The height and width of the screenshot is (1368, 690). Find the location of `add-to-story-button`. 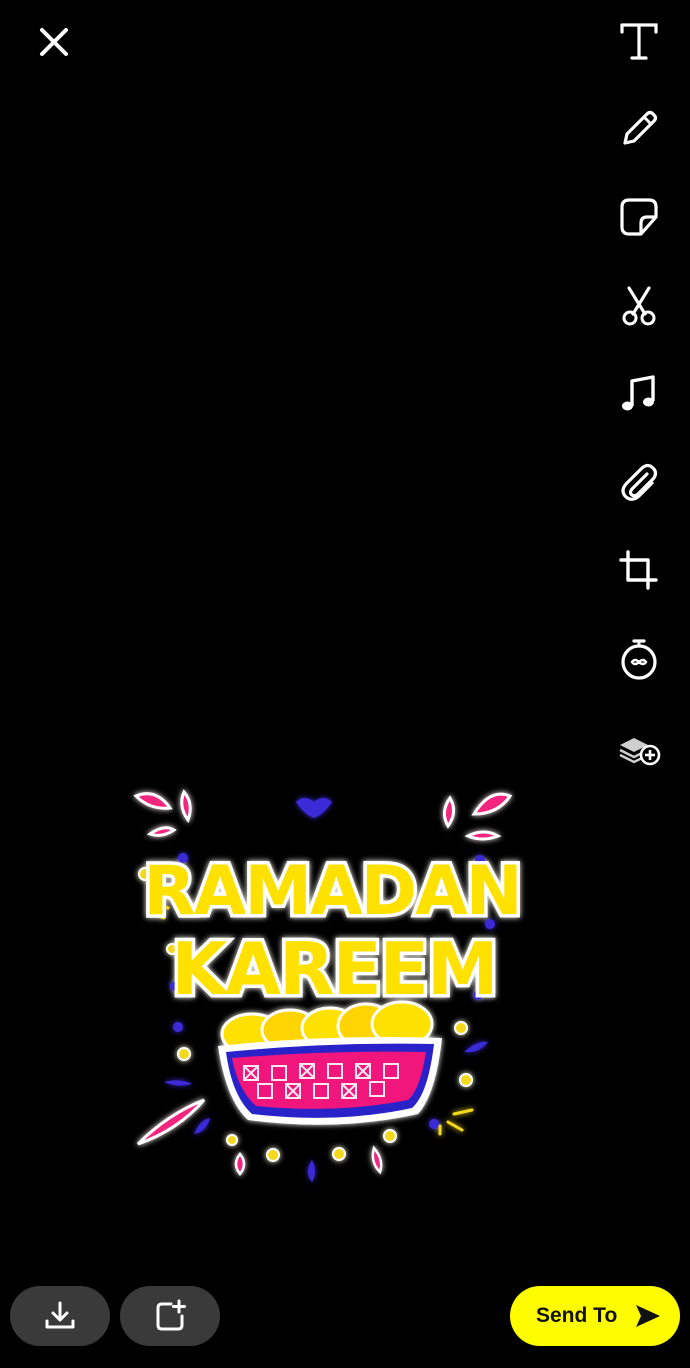

add-to-story-button is located at coordinates (170, 1316).